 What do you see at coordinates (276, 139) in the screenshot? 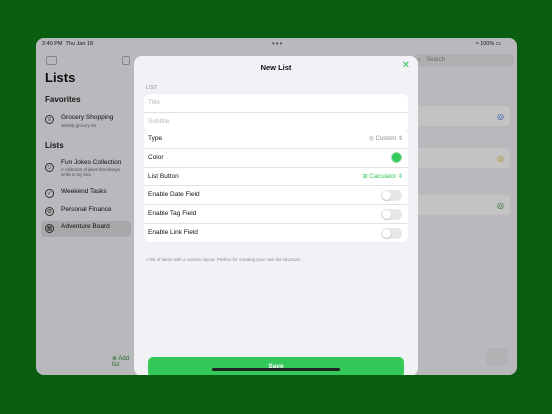
I see `type-row: Type ◎ Custom ⇕` at bounding box center [276, 139].